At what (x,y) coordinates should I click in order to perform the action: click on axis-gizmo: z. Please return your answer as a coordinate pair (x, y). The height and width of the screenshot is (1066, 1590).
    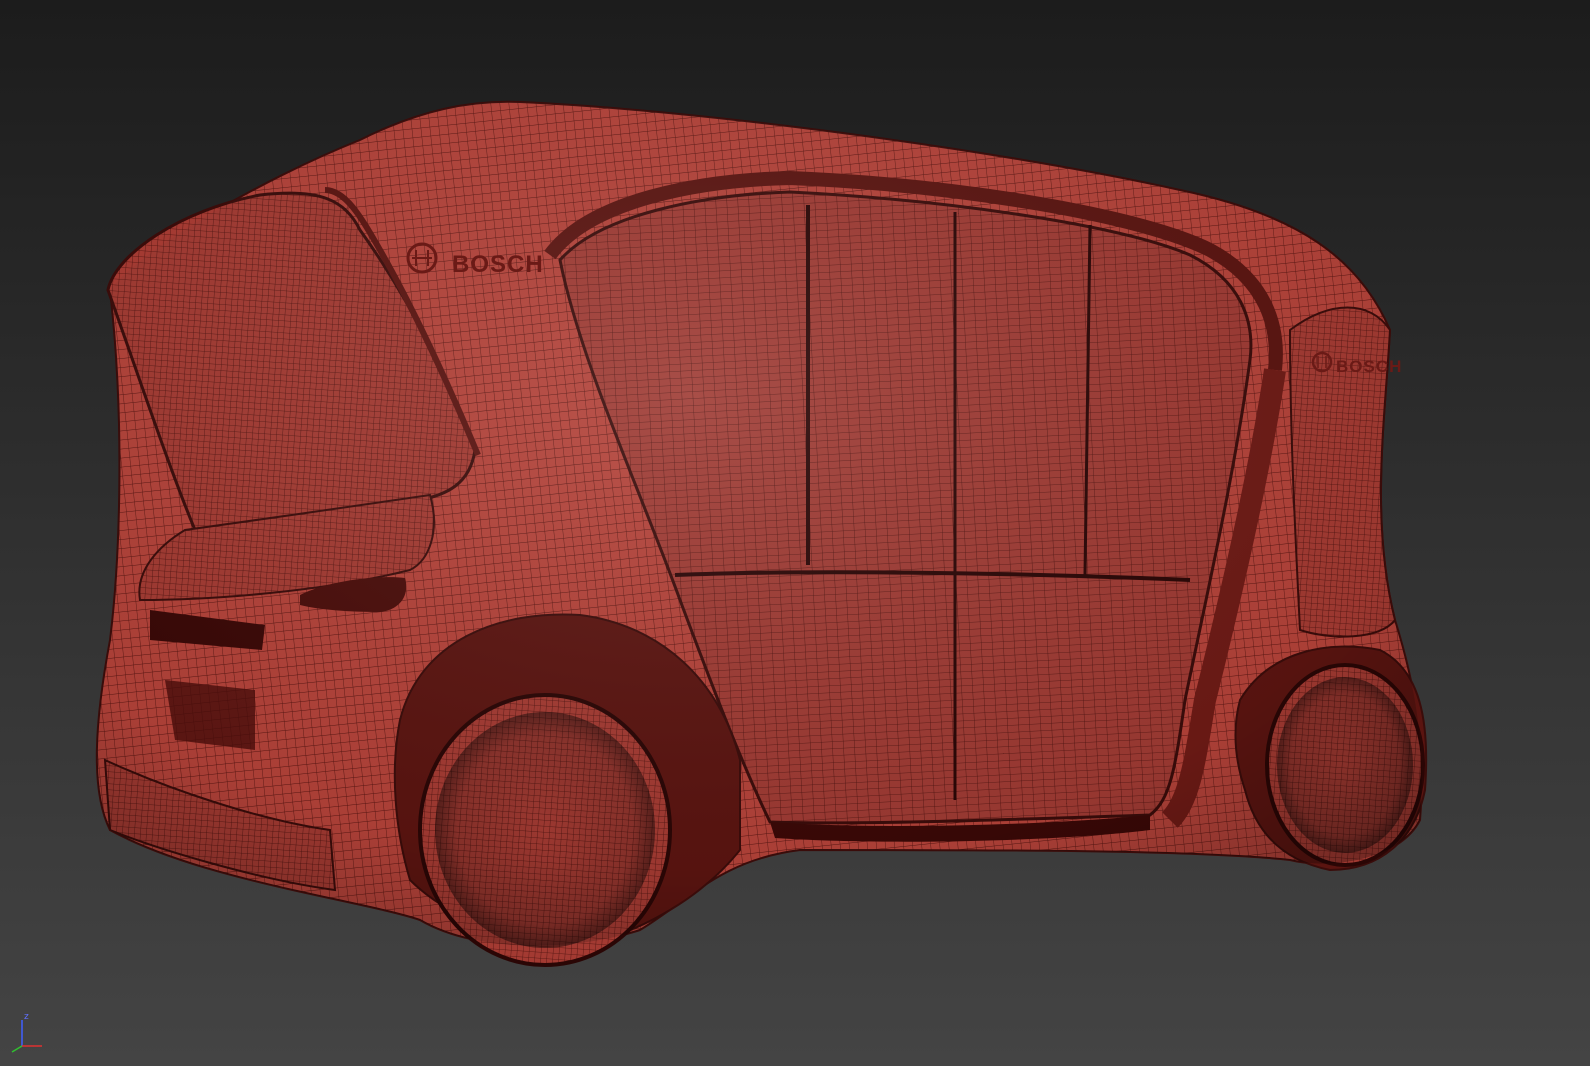
    Looking at the image, I should click on (26, 1032).